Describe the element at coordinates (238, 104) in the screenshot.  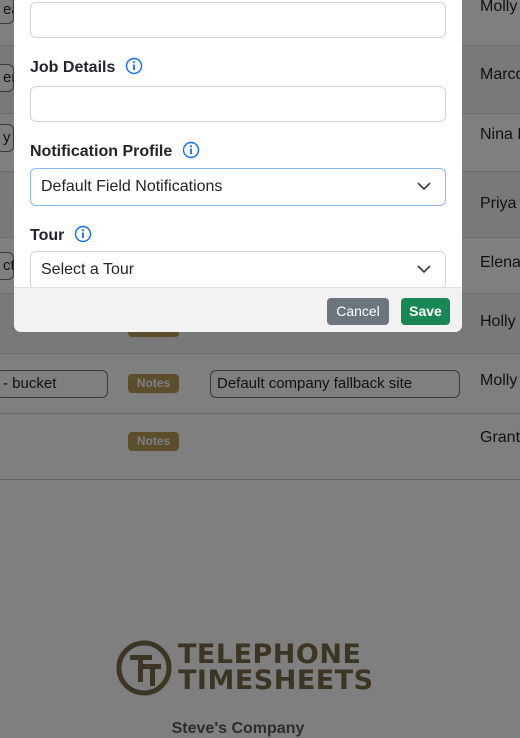
I see `job-details-input` at that location.